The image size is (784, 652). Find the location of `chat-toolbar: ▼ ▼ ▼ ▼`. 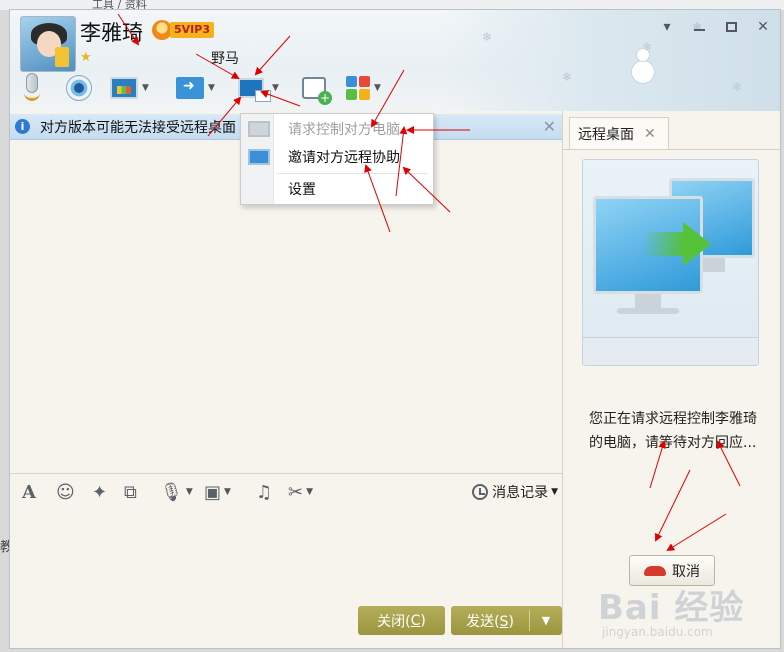

chat-toolbar: ▼ ▼ ▼ ▼ is located at coordinates (220, 89).